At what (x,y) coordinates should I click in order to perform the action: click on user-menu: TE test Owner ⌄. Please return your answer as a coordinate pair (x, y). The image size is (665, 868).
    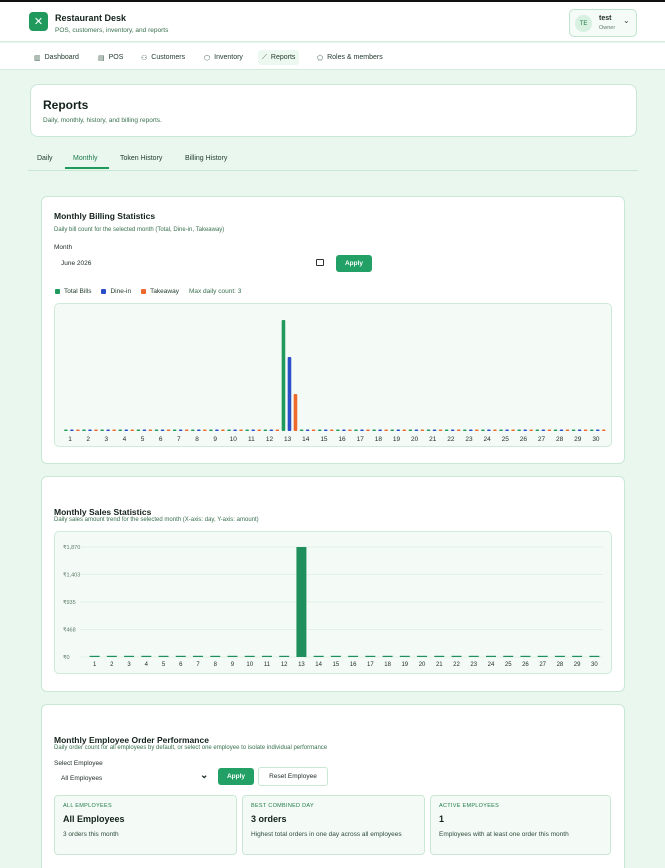
    Looking at the image, I should click on (603, 23).